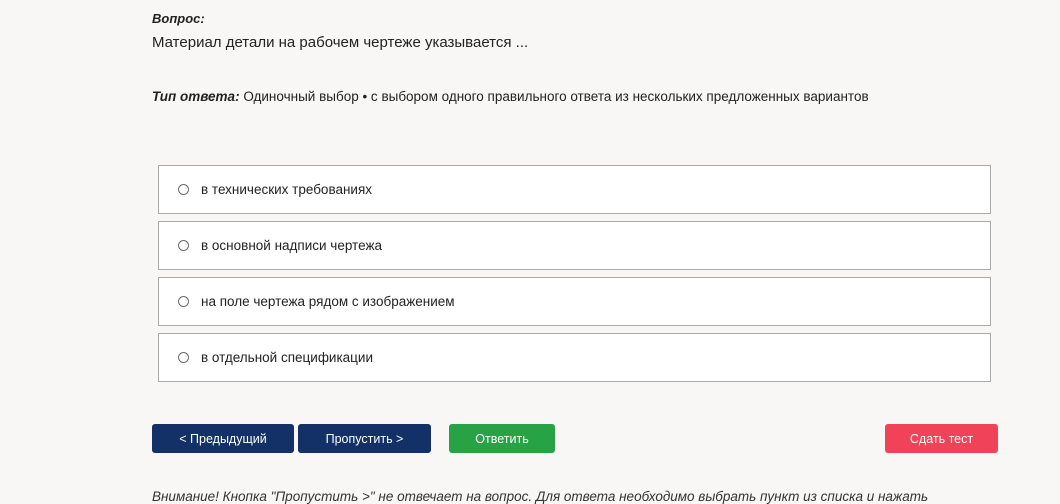 This screenshot has width=1060, height=504. I want to click on answer-button: Ответить, so click(502, 438).